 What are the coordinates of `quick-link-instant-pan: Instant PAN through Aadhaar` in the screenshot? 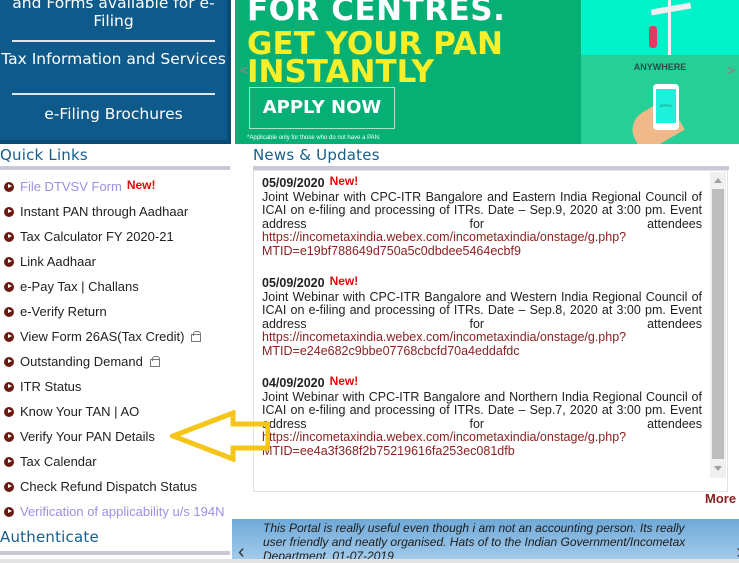 It's located at (115, 211).